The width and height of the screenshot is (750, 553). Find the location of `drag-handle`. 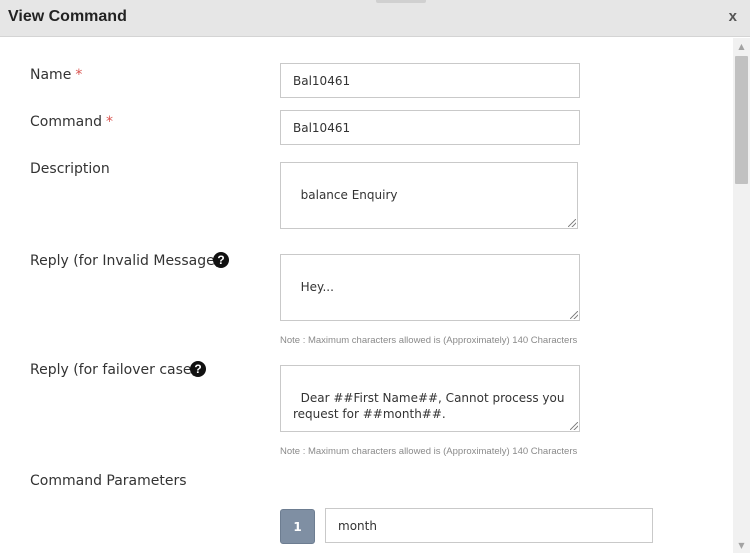

drag-handle is located at coordinates (401, 1).